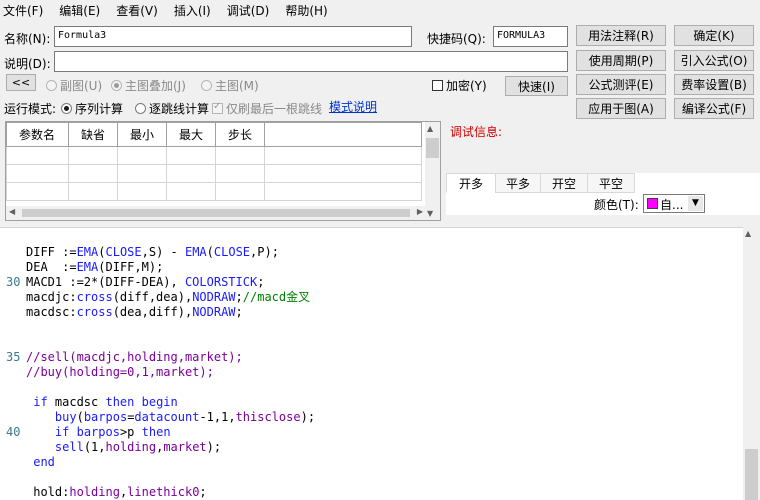 This screenshot has height=500, width=760. I want to click on grid-hscrollbar: ◀ ▶, so click(216, 213).